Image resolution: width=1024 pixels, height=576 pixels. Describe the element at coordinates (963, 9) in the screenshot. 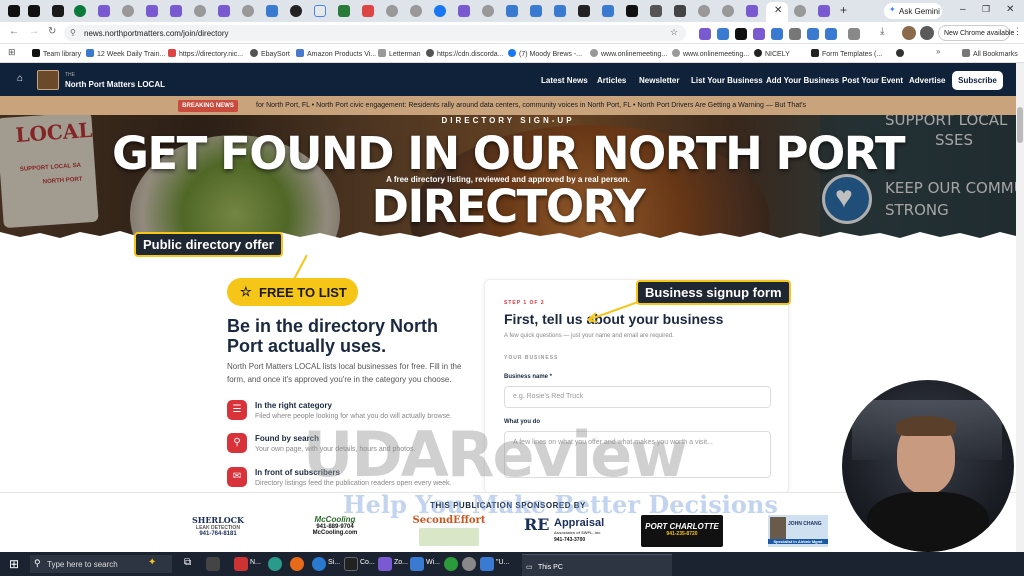

I see `minimize-icon: –` at that location.